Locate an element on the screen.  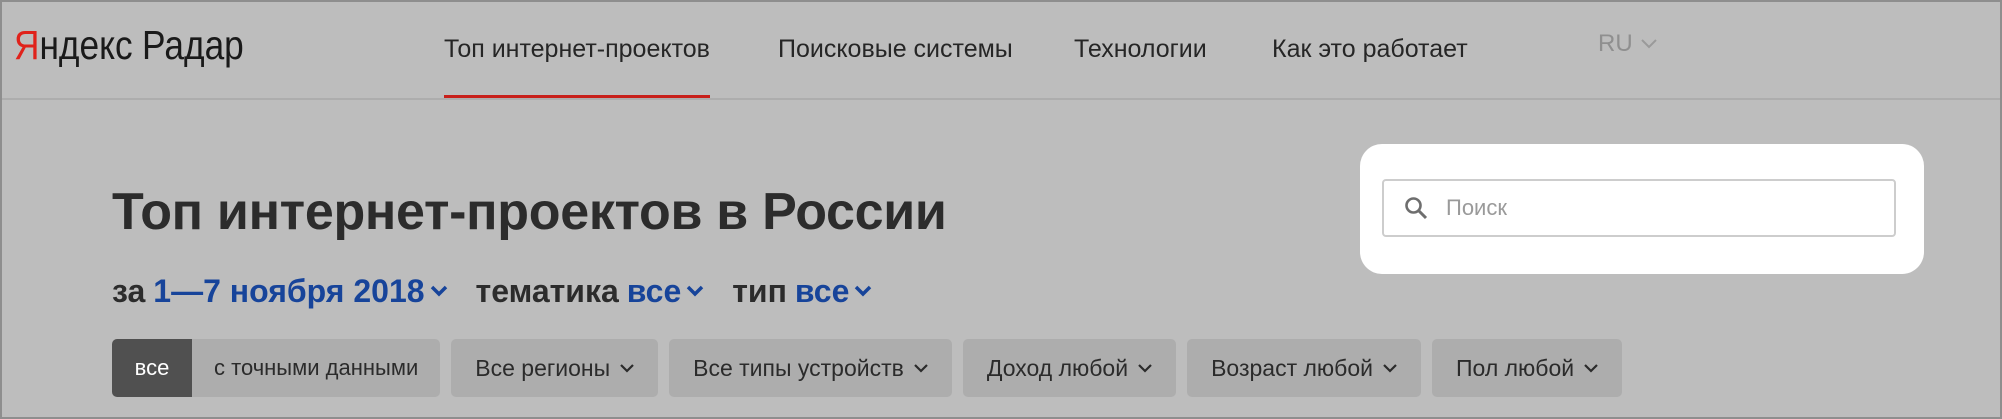
regions-label: Все регионы is located at coordinates (543, 367).